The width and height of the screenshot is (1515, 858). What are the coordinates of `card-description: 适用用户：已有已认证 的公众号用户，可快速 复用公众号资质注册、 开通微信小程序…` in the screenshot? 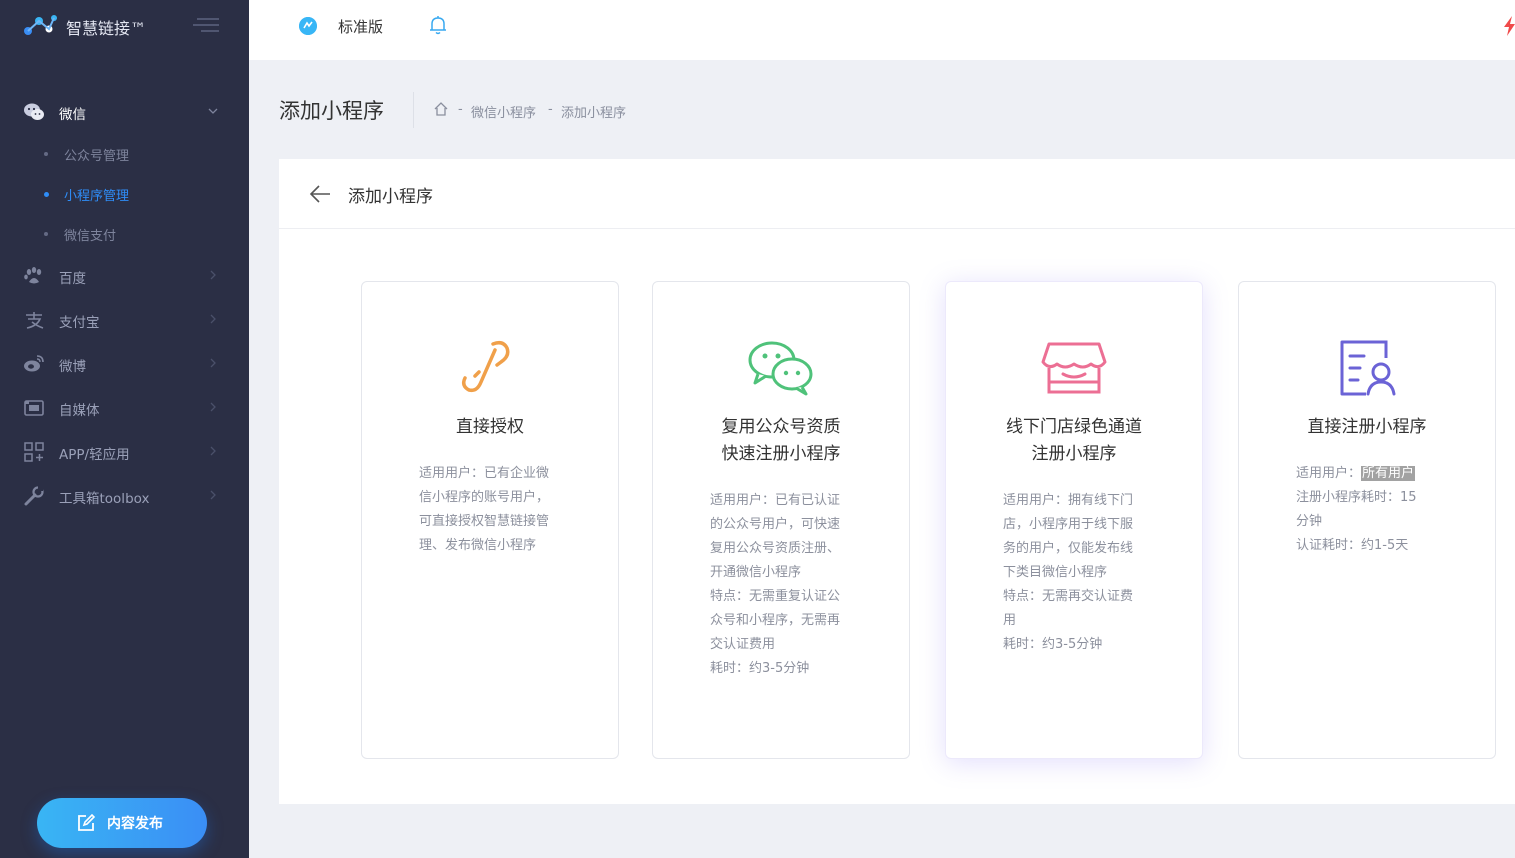 It's located at (785, 585).